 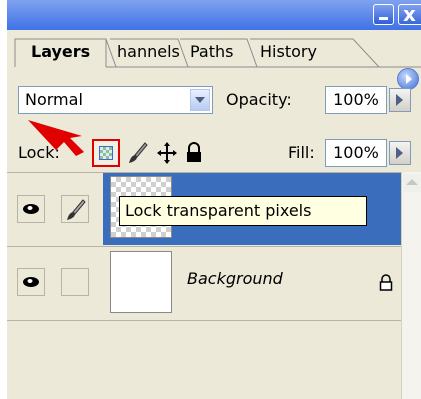 I want to click on opacity-slider-button, so click(x=400, y=100).